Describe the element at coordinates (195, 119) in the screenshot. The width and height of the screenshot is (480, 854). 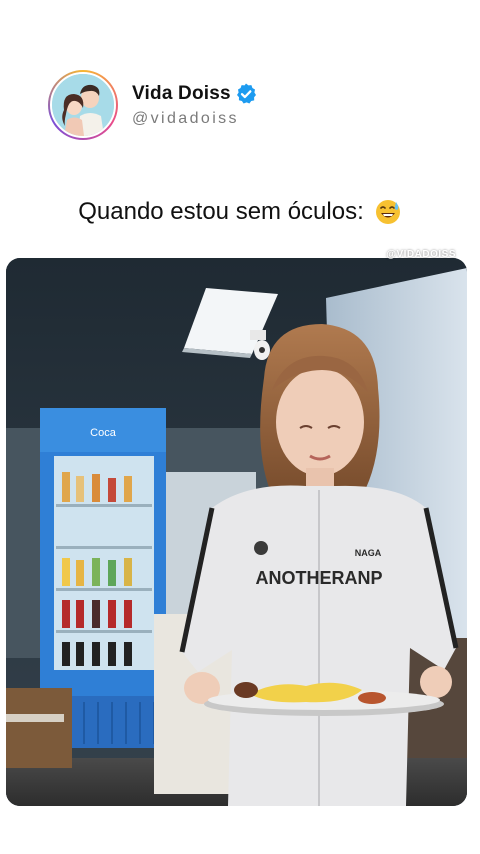
I see `handle: @vidadoiss` at that location.